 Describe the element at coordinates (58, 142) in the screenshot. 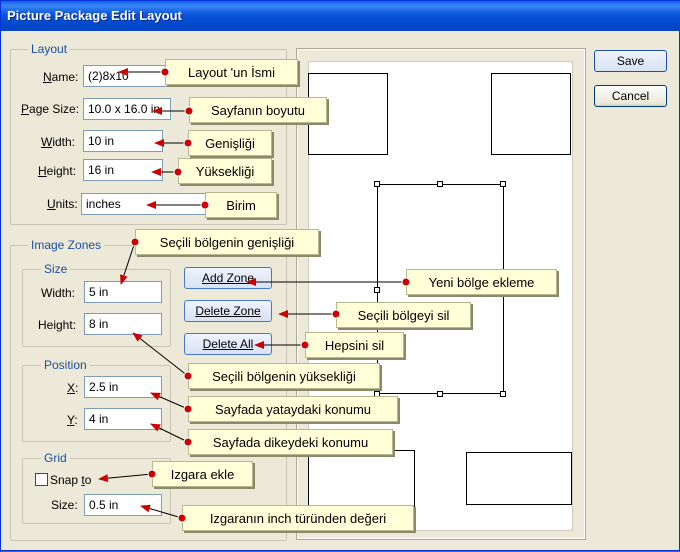

I see `width-label: Width:` at that location.